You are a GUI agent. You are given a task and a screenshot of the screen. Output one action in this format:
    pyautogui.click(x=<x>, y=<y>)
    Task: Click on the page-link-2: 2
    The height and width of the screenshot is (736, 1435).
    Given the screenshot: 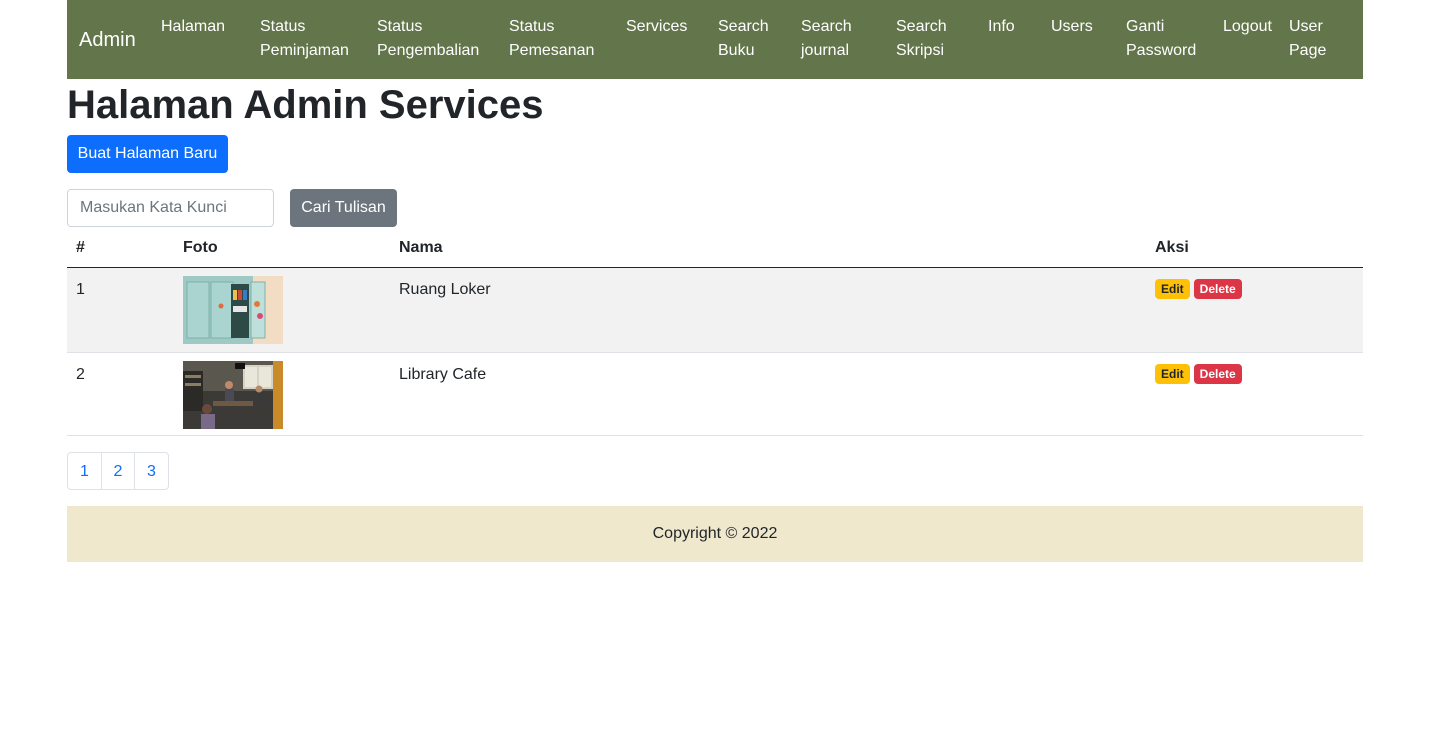 What is the action you would take?
    pyautogui.click(x=118, y=471)
    